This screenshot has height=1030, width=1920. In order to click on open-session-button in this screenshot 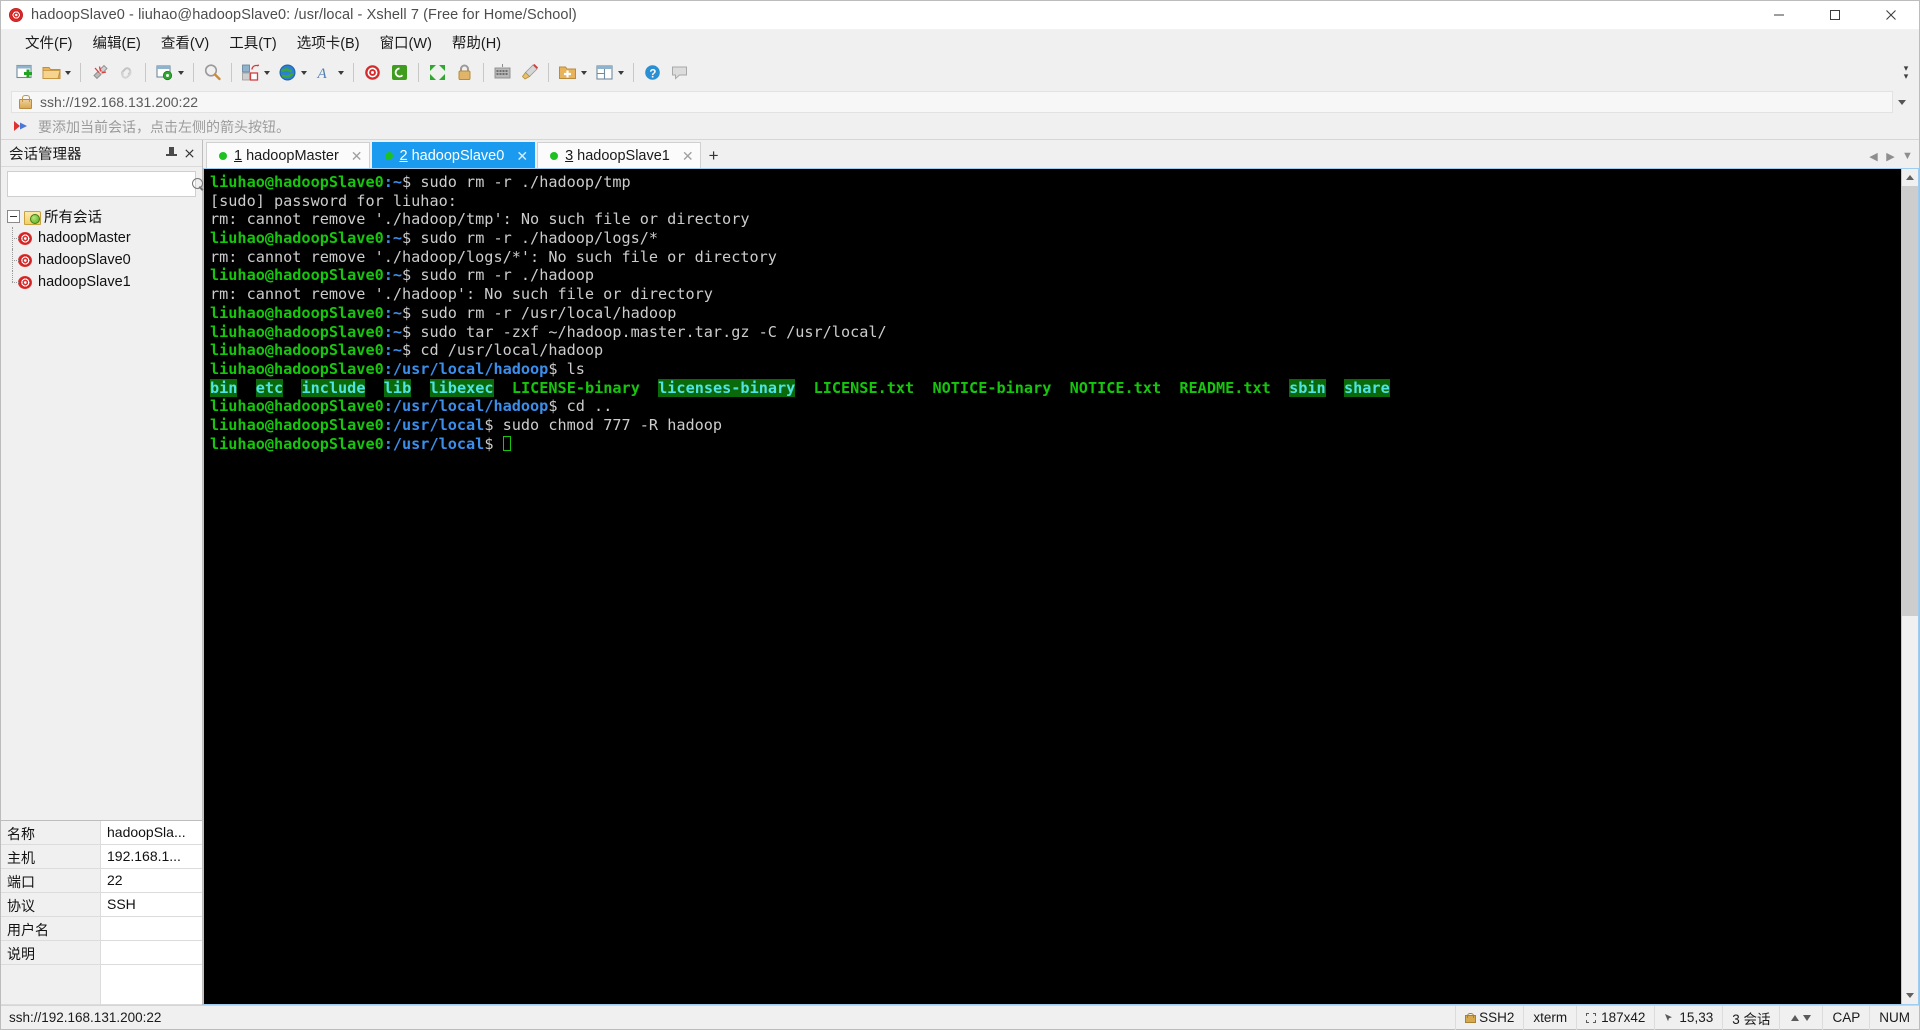, I will do `click(56, 72)`.